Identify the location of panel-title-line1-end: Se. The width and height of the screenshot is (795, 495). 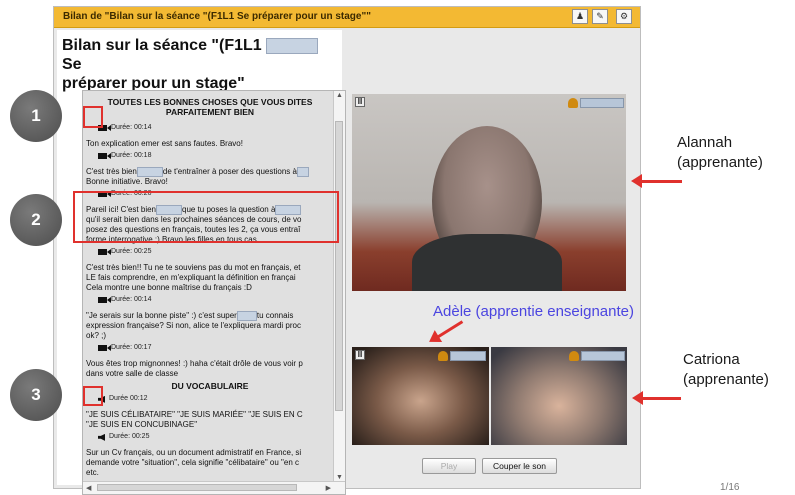
(72, 64).